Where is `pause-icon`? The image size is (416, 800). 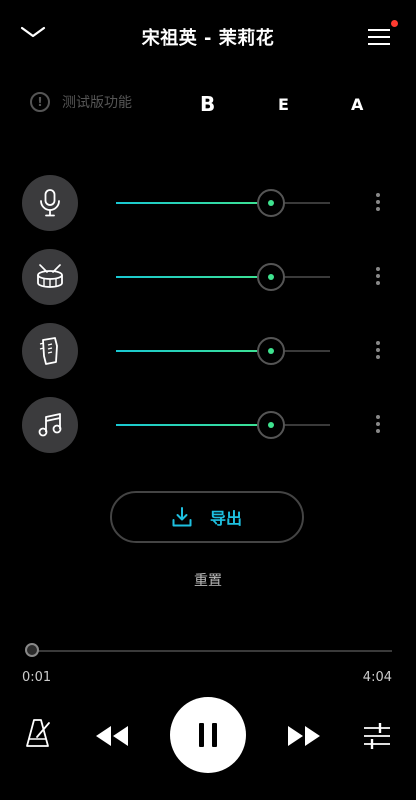
pause-icon is located at coordinates (208, 735).